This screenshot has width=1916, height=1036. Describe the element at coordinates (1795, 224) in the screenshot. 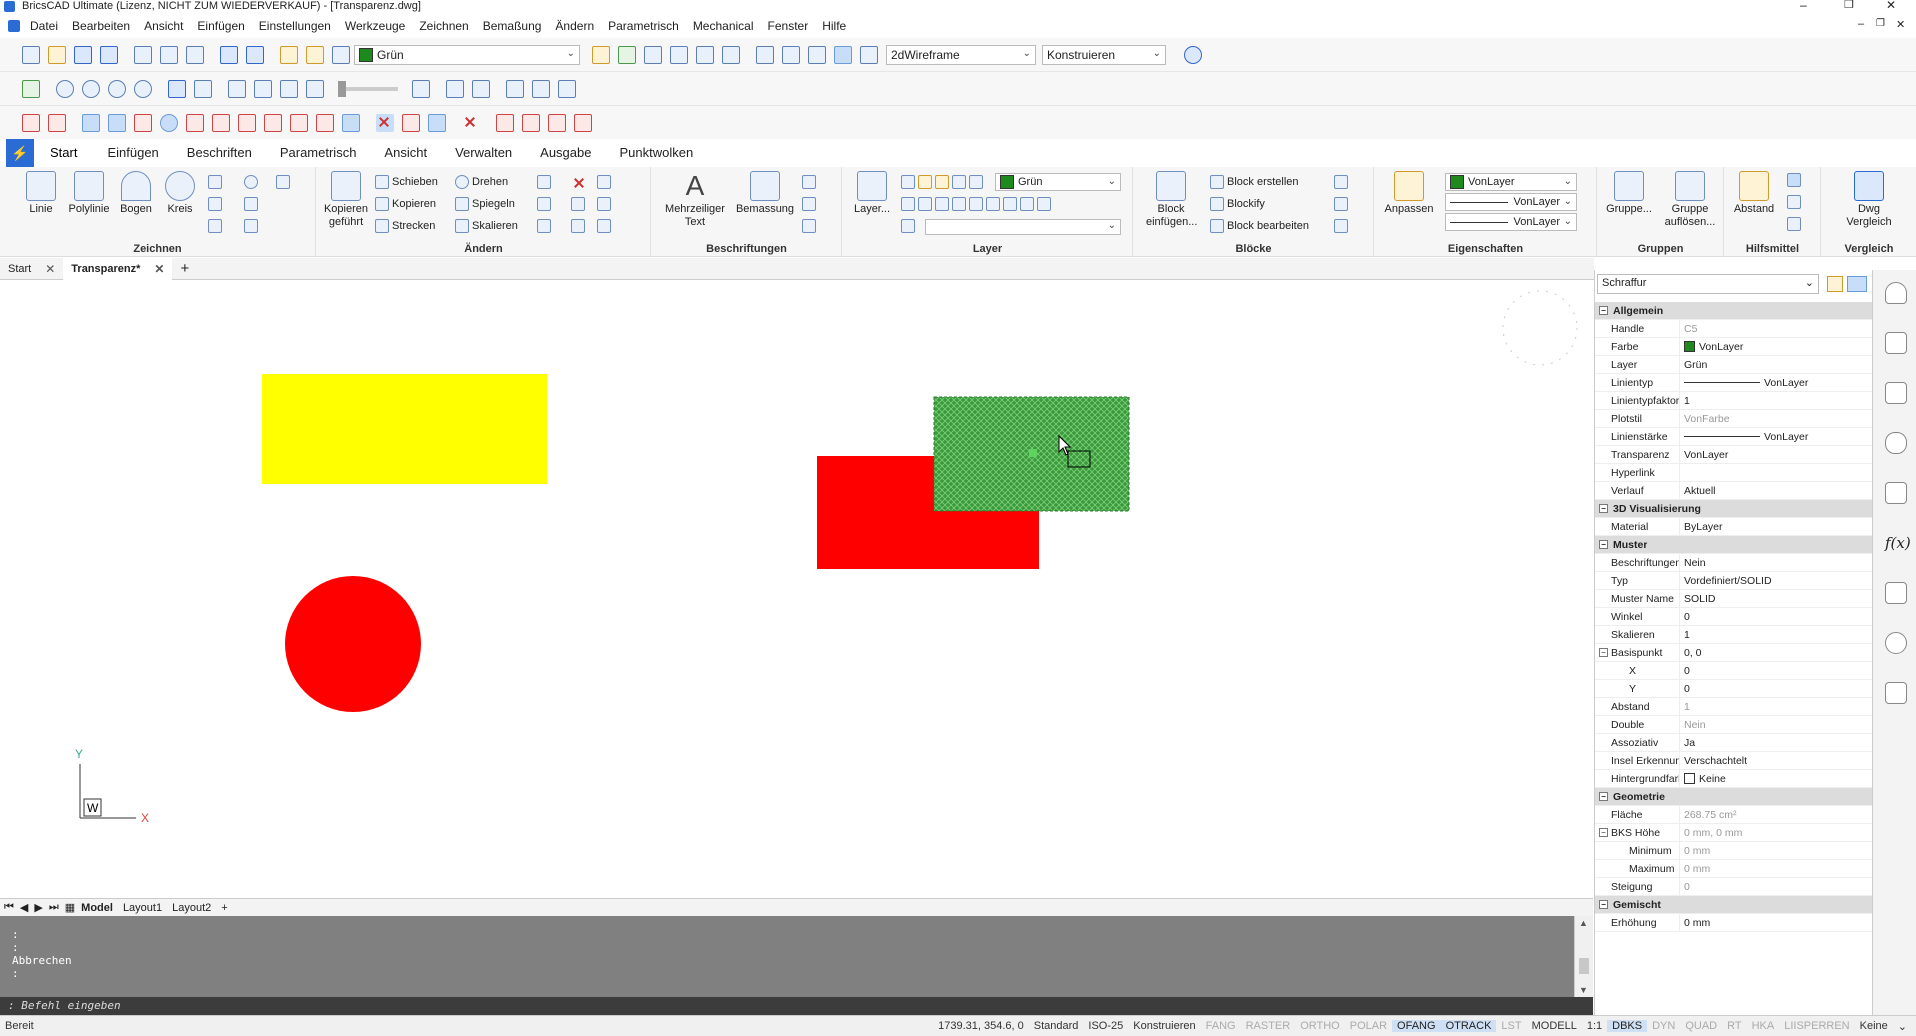

I see `id-point-button` at that location.